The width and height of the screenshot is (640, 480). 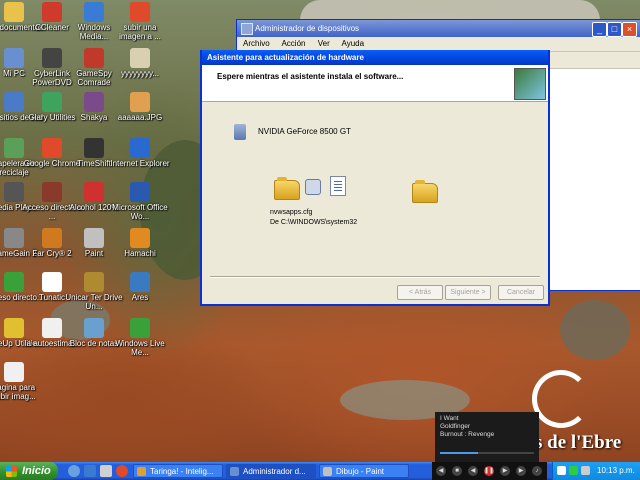 I want to click on desktop-icon-label: Internet Explorer, so click(x=140, y=163).